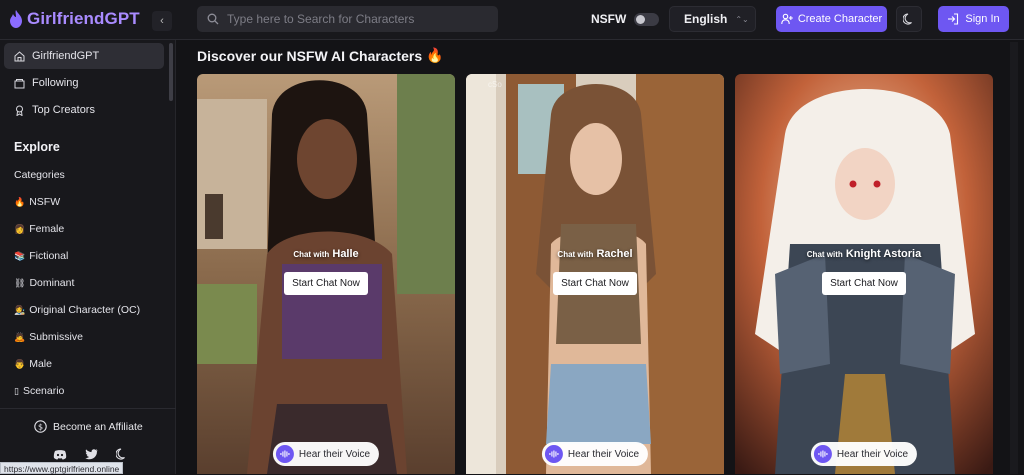 The height and width of the screenshot is (475, 1024). I want to click on scenario-icon: ▯, so click(16, 390).